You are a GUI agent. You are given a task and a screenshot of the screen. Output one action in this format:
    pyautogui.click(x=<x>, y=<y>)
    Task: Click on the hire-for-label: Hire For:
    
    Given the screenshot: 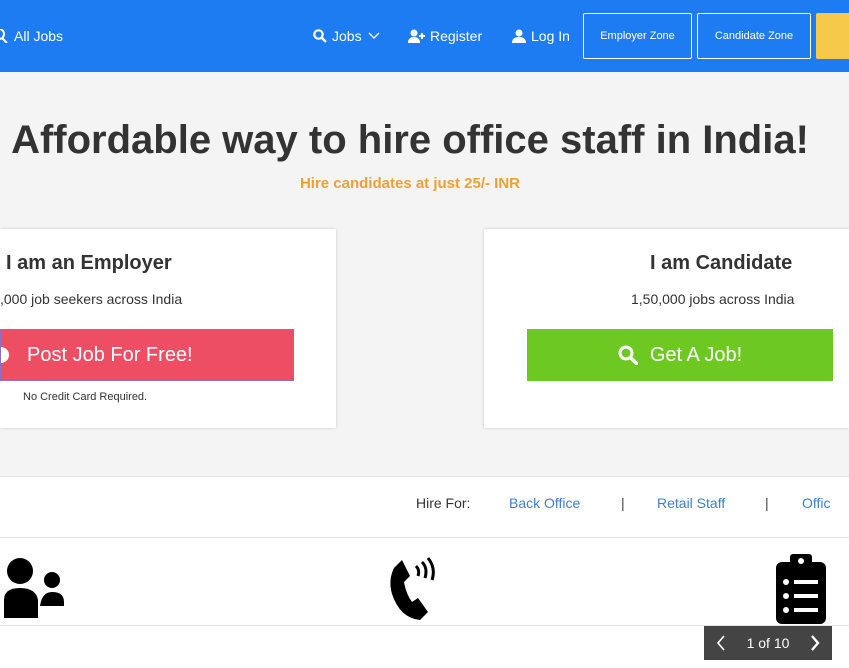 What is the action you would take?
    pyautogui.click(x=443, y=503)
    